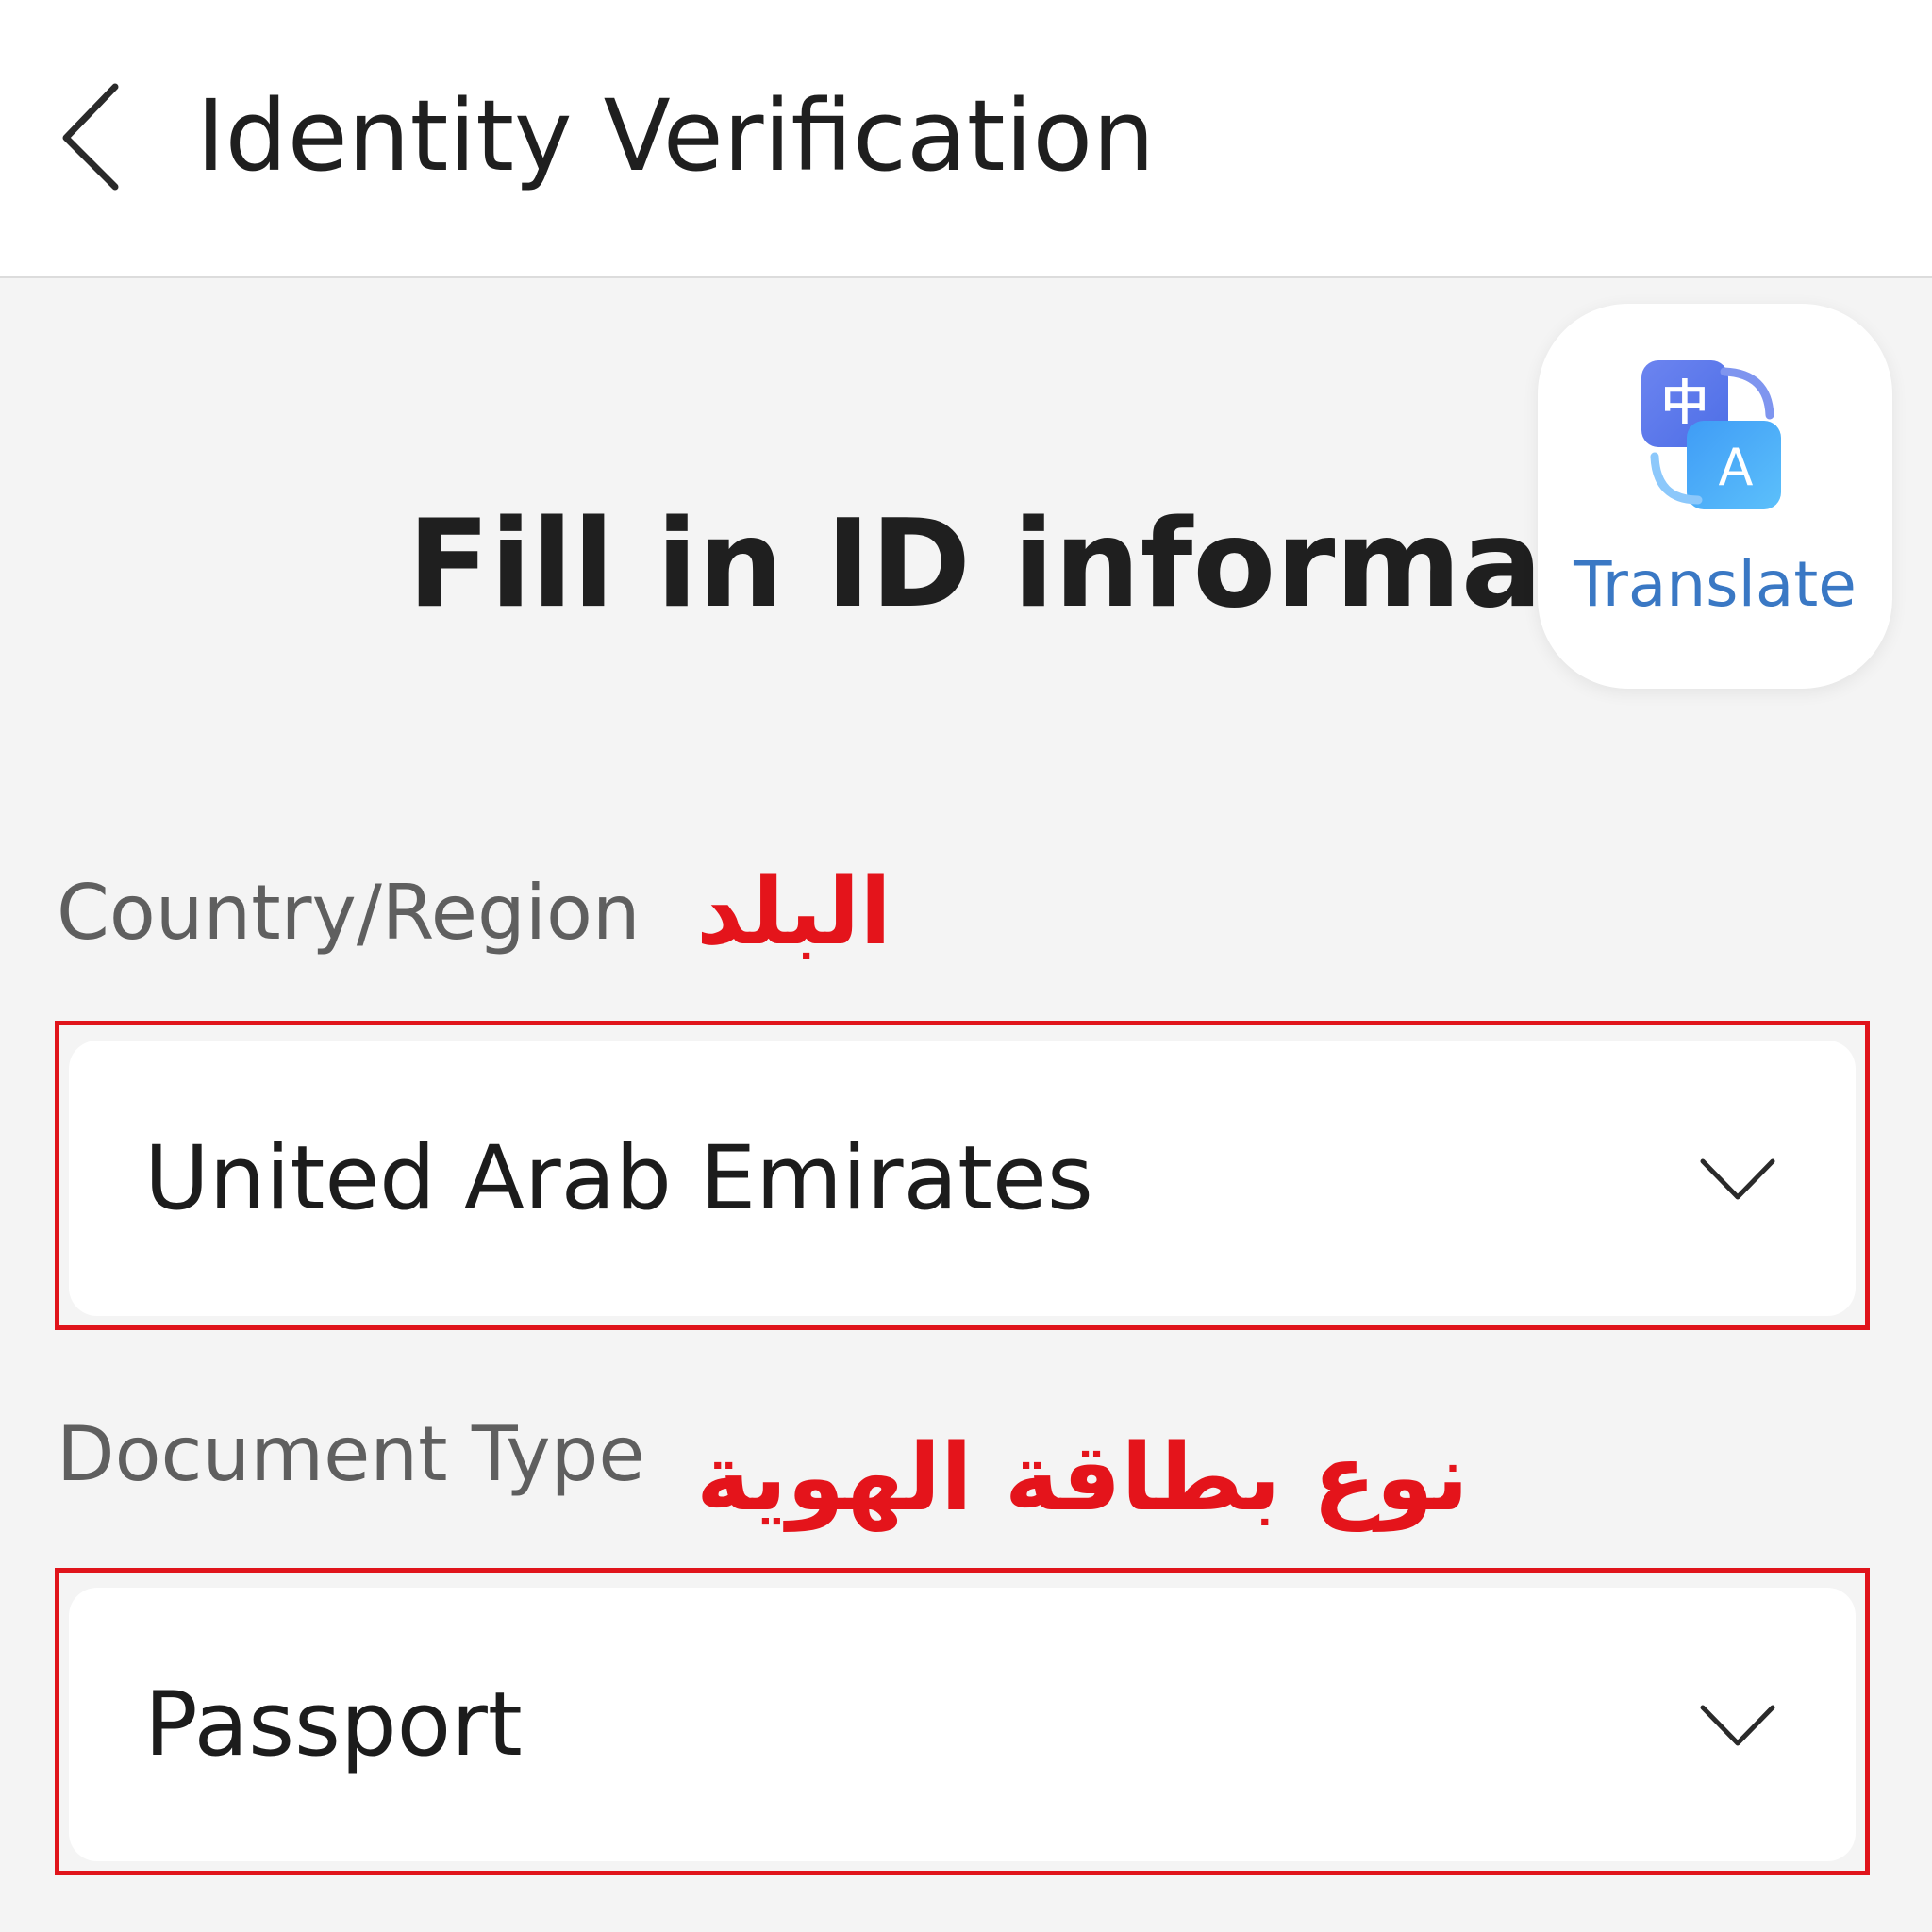 Image resolution: width=1932 pixels, height=1932 pixels. Describe the element at coordinates (1716, 584) in the screenshot. I see `translate-label: Translate` at that location.